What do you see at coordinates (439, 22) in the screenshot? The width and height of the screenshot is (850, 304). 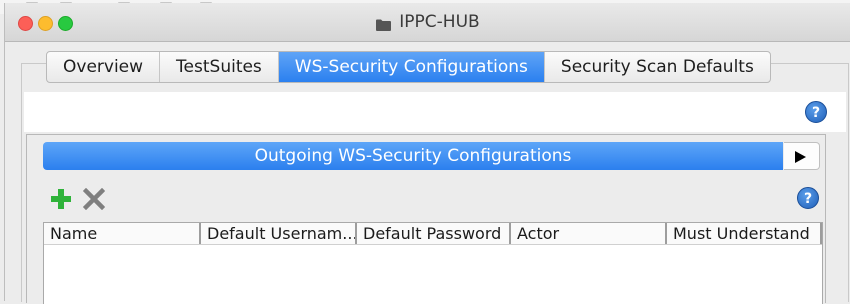 I see `window-title: IPPC-HUB` at bounding box center [439, 22].